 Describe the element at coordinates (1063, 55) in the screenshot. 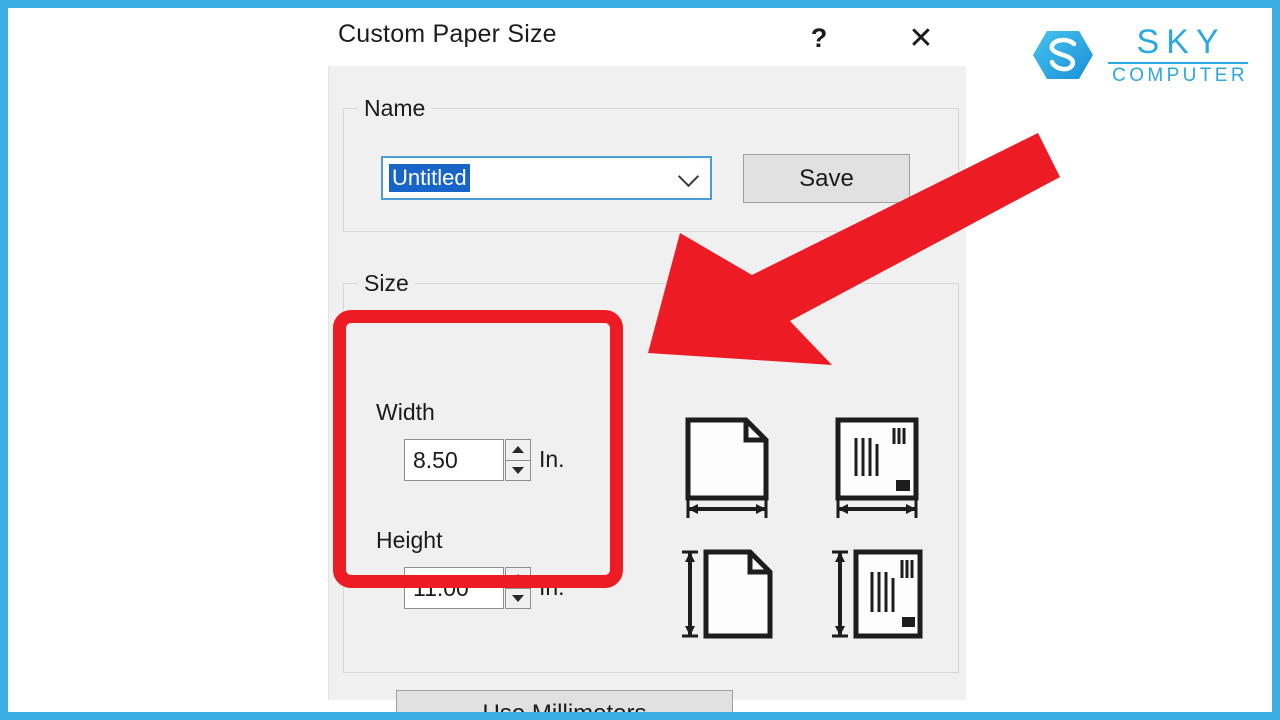

I see `sky-hexagon-s-icon` at that location.